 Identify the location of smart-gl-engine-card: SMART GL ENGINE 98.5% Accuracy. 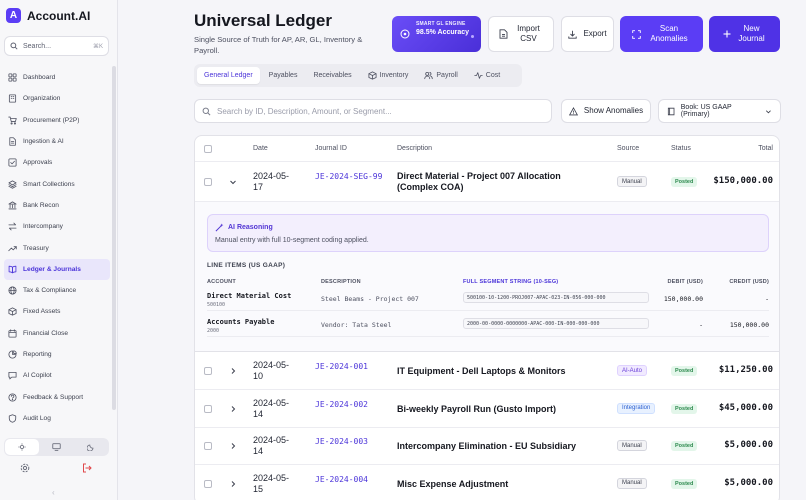
(436, 34).